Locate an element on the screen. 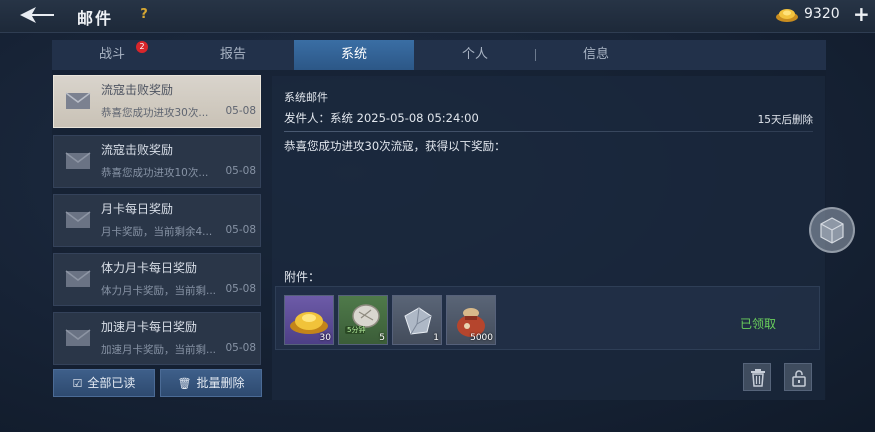  mail-expire: 15天后删除 is located at coordinates (785, 120).